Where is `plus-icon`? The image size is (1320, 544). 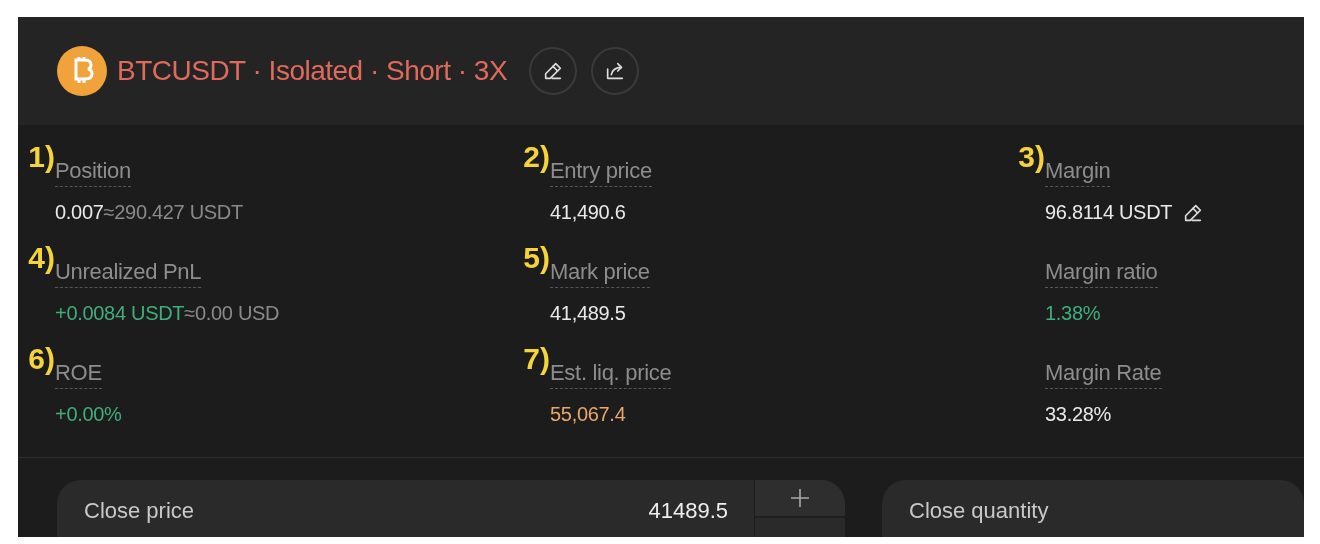
plus-icon is located at coordinates (800, 498).